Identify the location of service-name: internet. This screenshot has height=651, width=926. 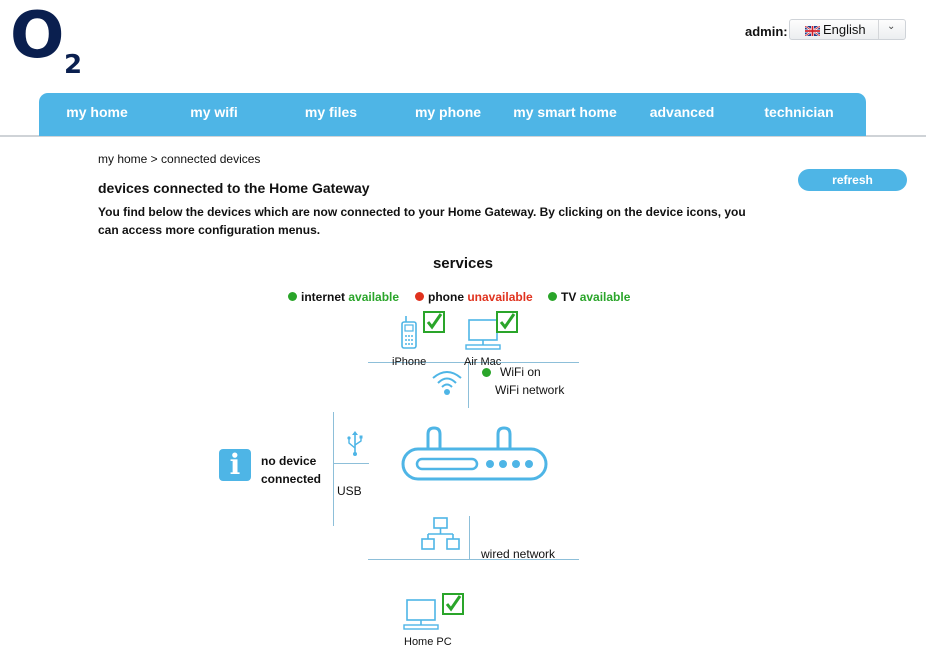
(323, 297).